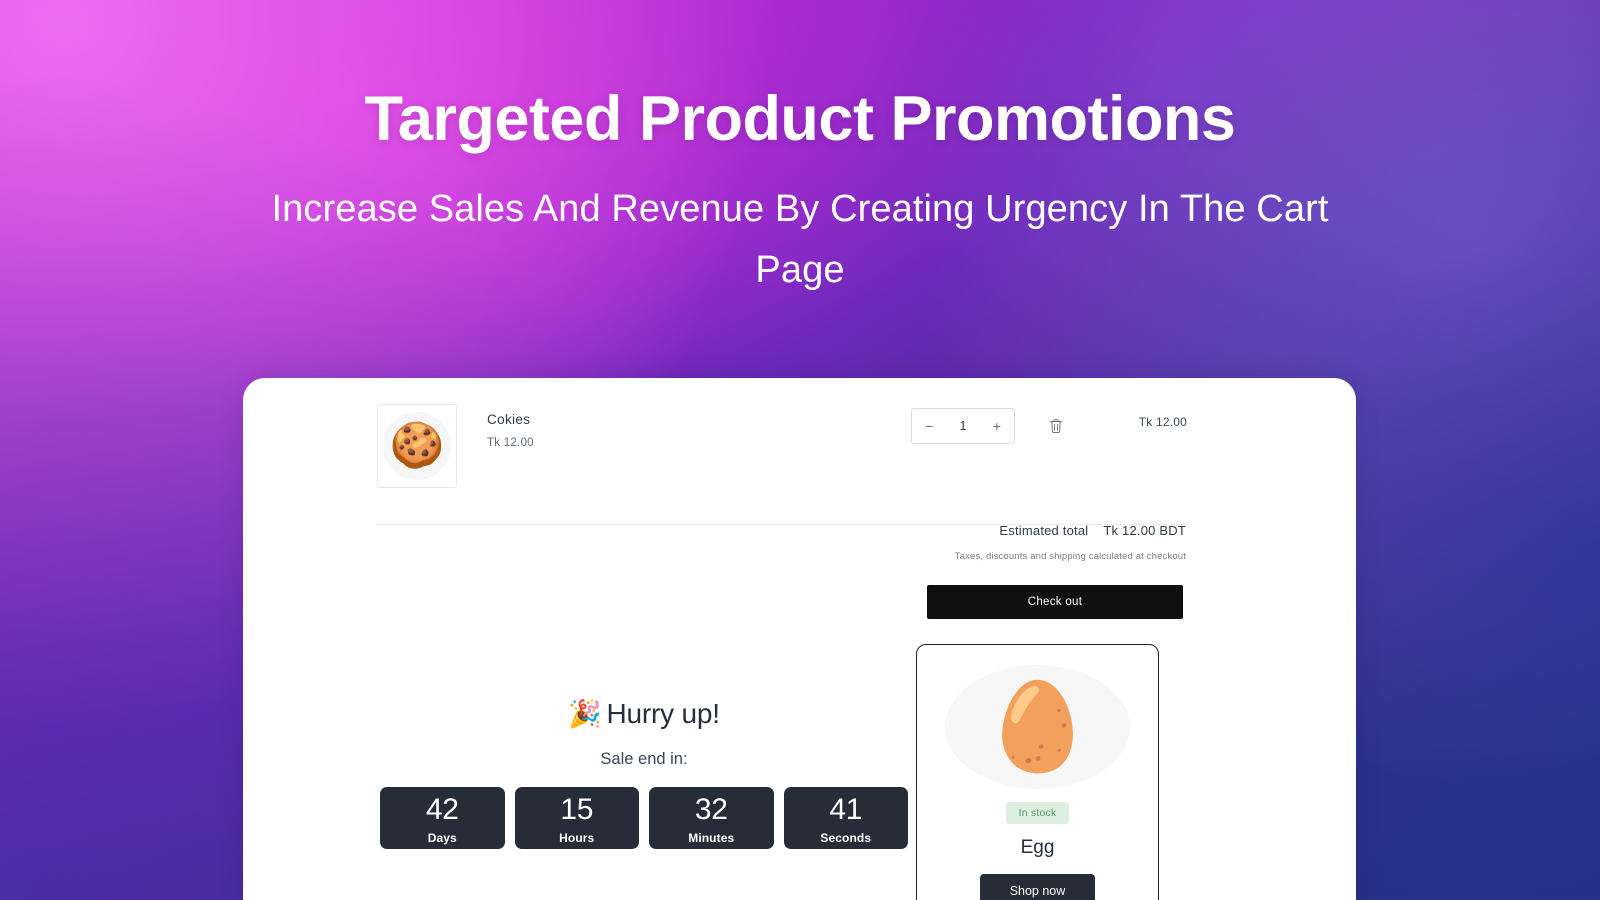 The width and height of the screenshot is (1600, 900). I want to click on countdown-timers: 42 Days 15 Hours 32 Minutes 41 Seconds, so click(644, 818).